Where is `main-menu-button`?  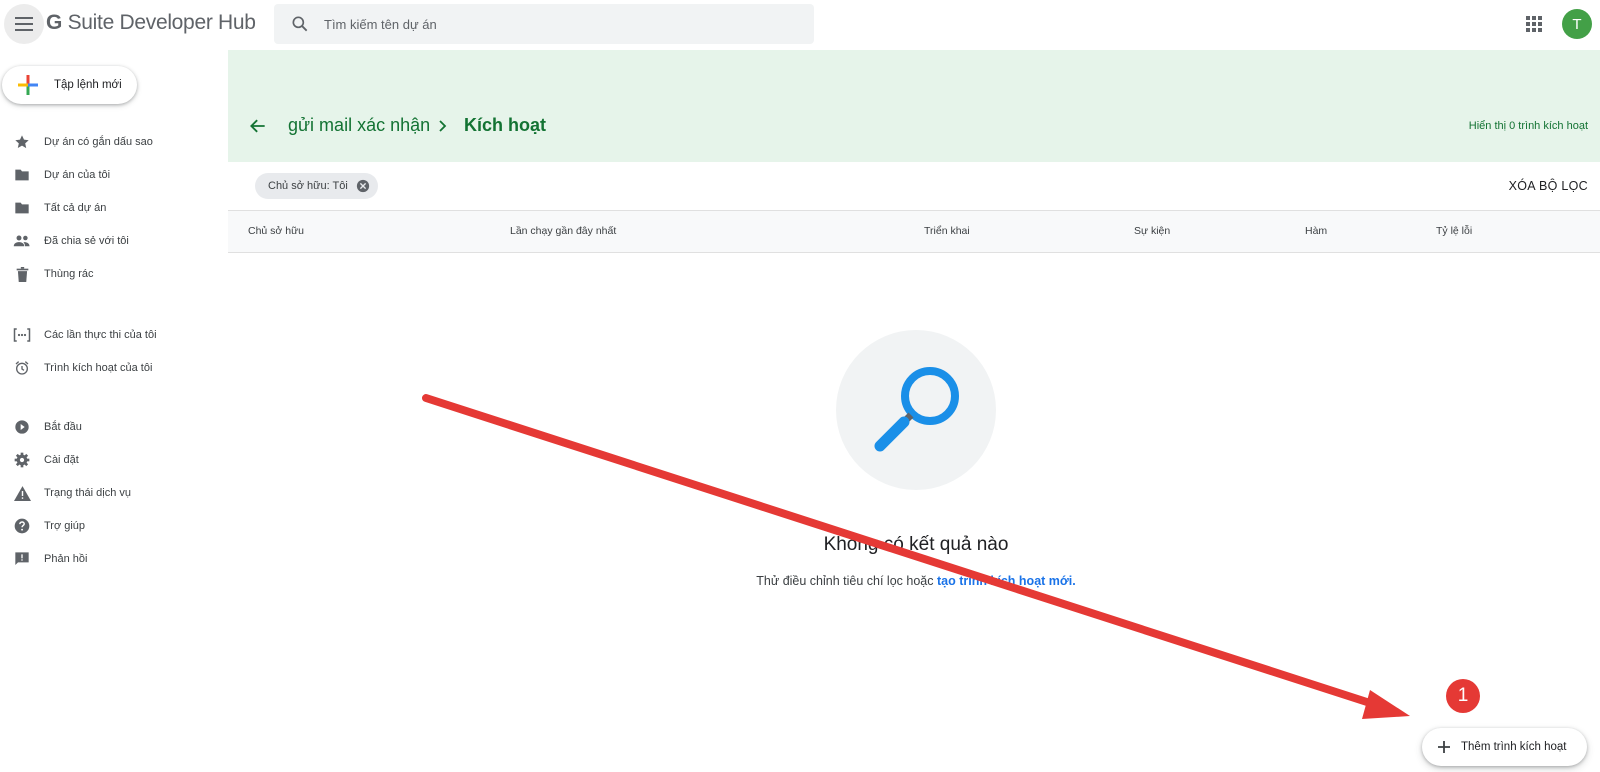
main-menu-button is located at coordinates (24, 24).